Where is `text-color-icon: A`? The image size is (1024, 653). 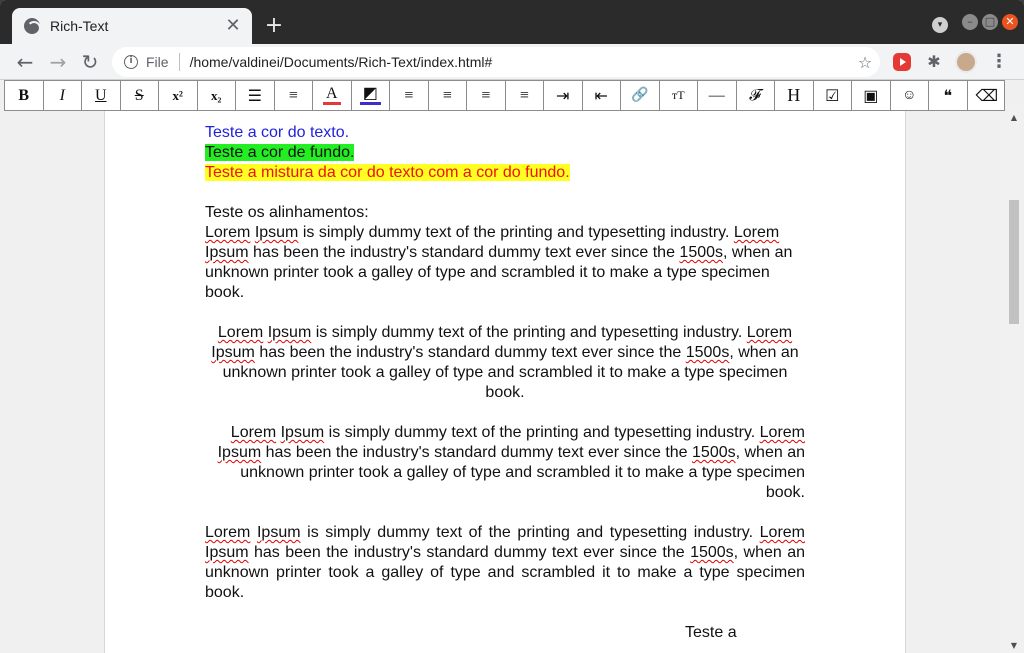 text-color-icon: A is located at coordinates (331, 95).